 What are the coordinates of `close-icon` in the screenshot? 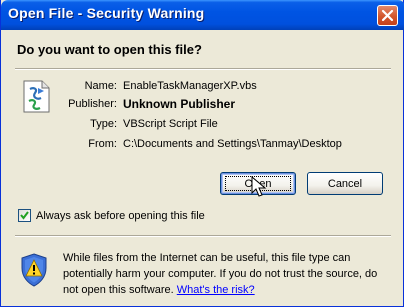 It's located at (387, 15).